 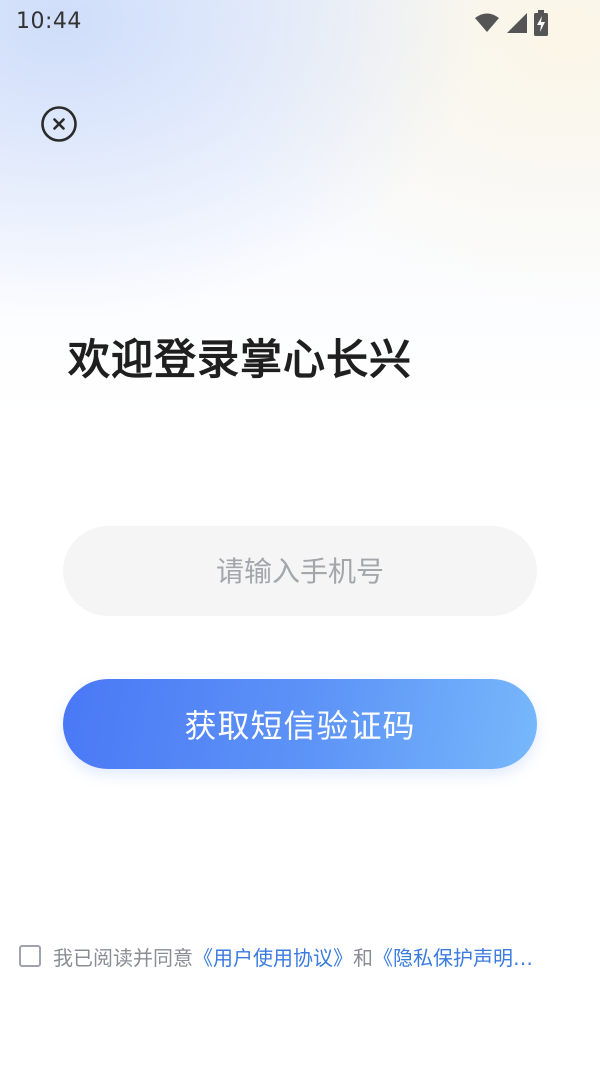 I want to click on status-icons, so click(x=511, y=25).